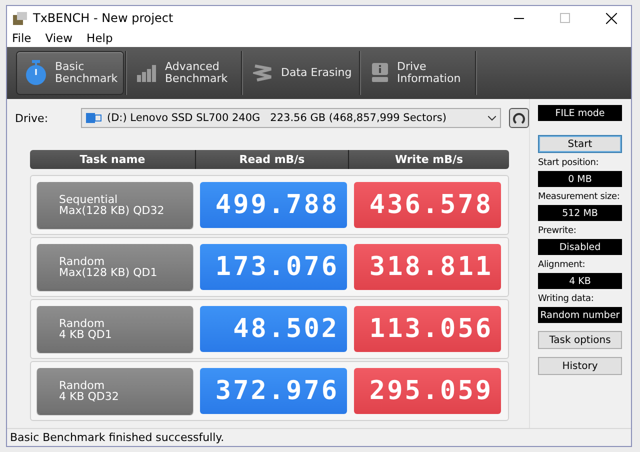 The width and height of the screenshot is (640, 452). Describe the element at coordinates (565, 18) in the screenshot. I see `maximize-icon` at that location.